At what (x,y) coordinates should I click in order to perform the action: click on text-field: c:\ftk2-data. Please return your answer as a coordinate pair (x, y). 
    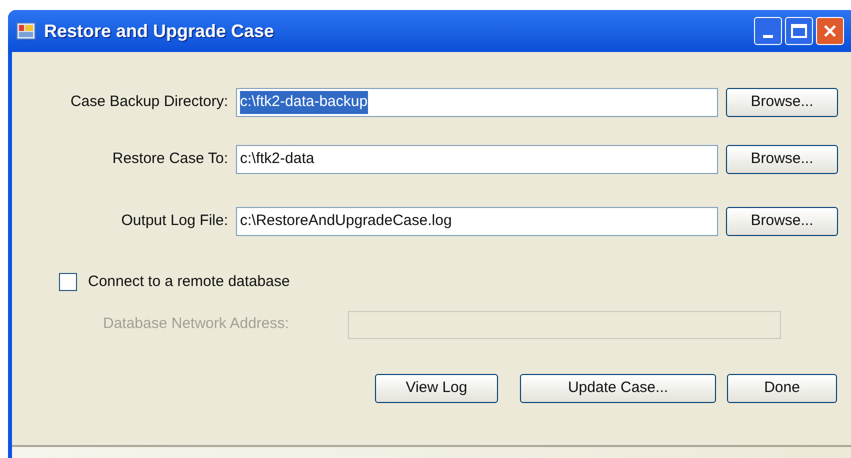
    Looking at the image, I should click on (477, 159).